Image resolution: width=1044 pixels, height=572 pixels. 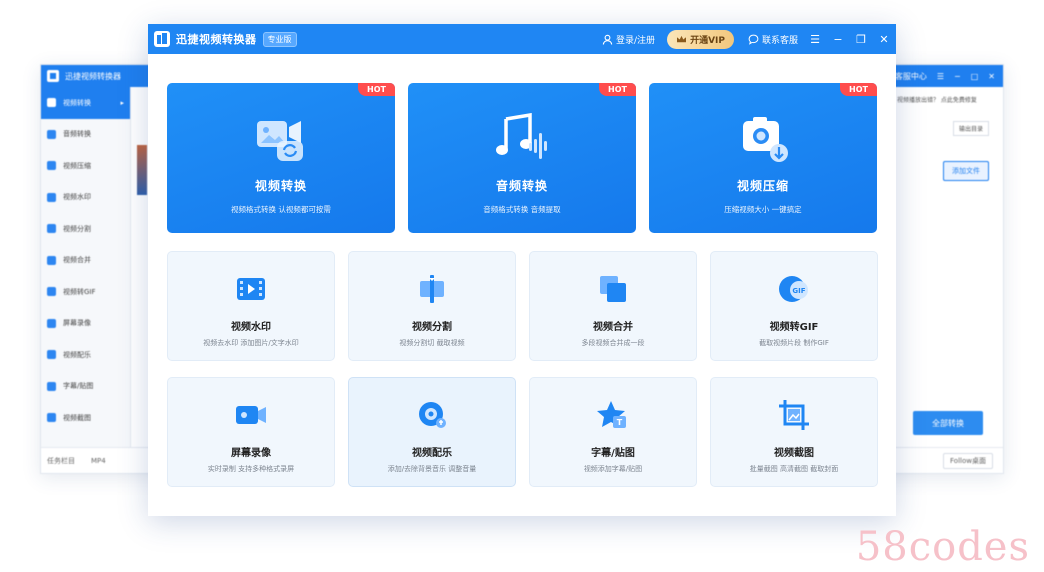 I want to click on user-icon, so click(x=607, y=39).